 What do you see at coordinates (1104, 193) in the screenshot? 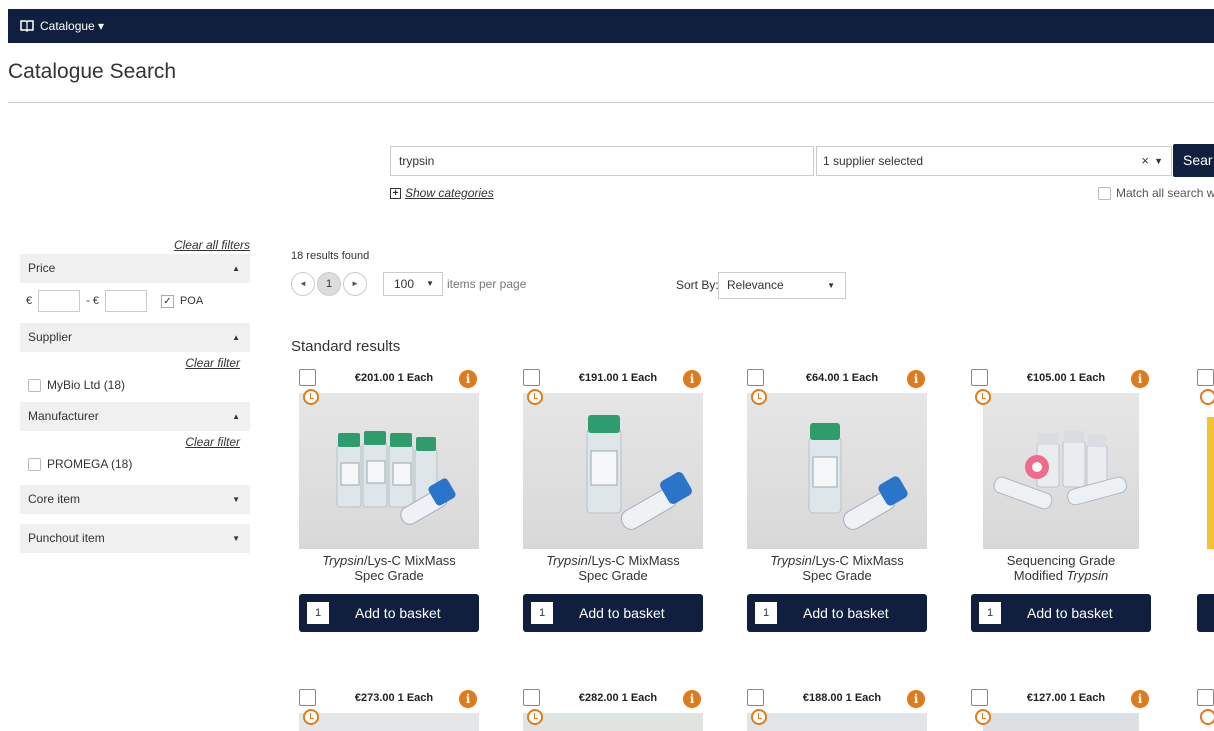
I see `match-all-checkbox` at bounding box center [1104, 193].